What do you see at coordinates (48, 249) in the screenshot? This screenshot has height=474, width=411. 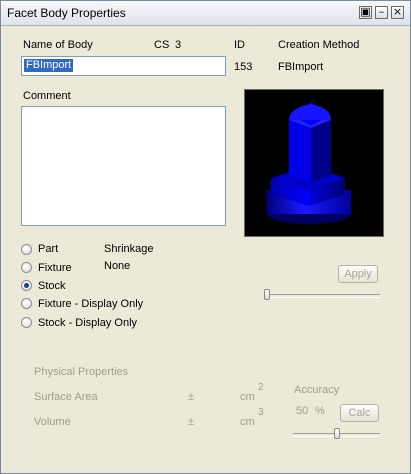 I see `radio-part-label: Part` at bounding box center [48, 249].